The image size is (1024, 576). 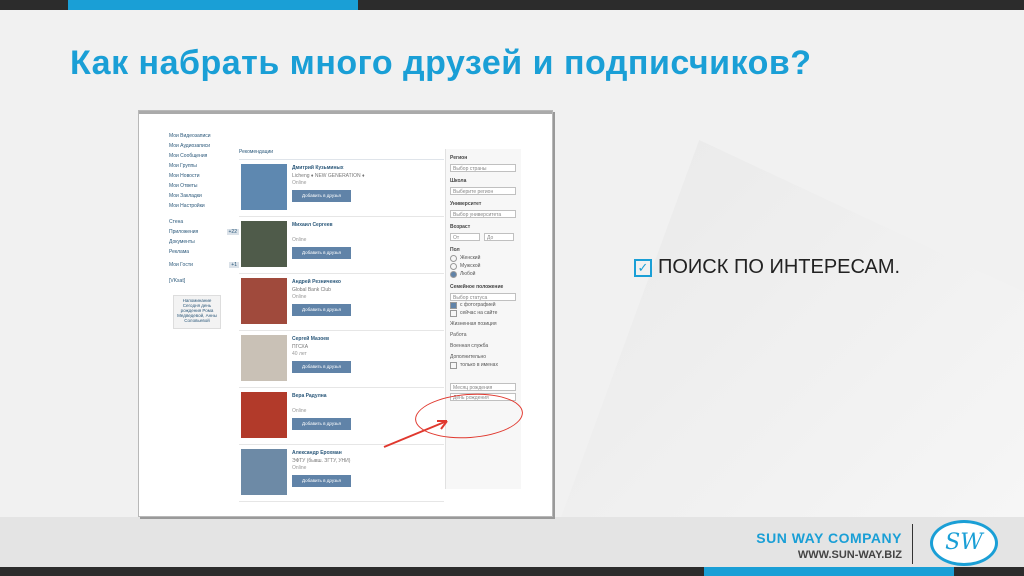 I want to click on bullet-text: ПОИСК ПО ИНТЕРЕСАМ., so click(x=779, y=267).